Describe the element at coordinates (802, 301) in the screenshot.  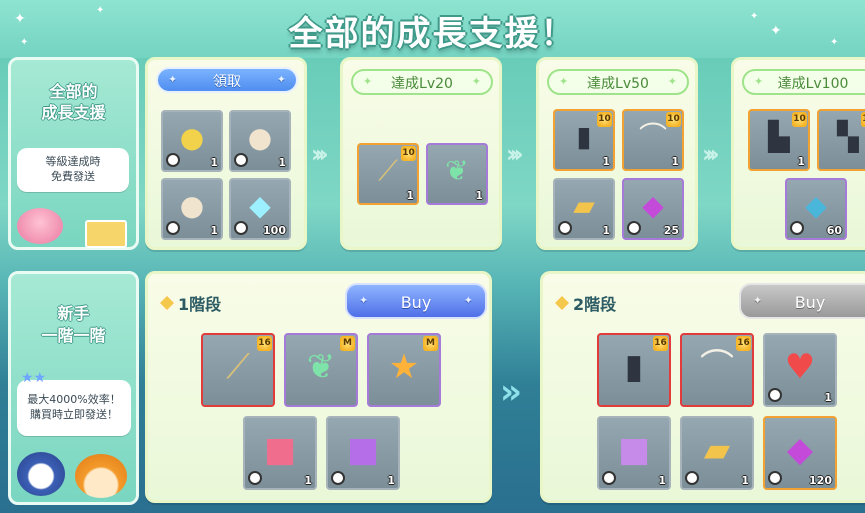
I see `buy-button-tier2: ✦ Buy` at that location.